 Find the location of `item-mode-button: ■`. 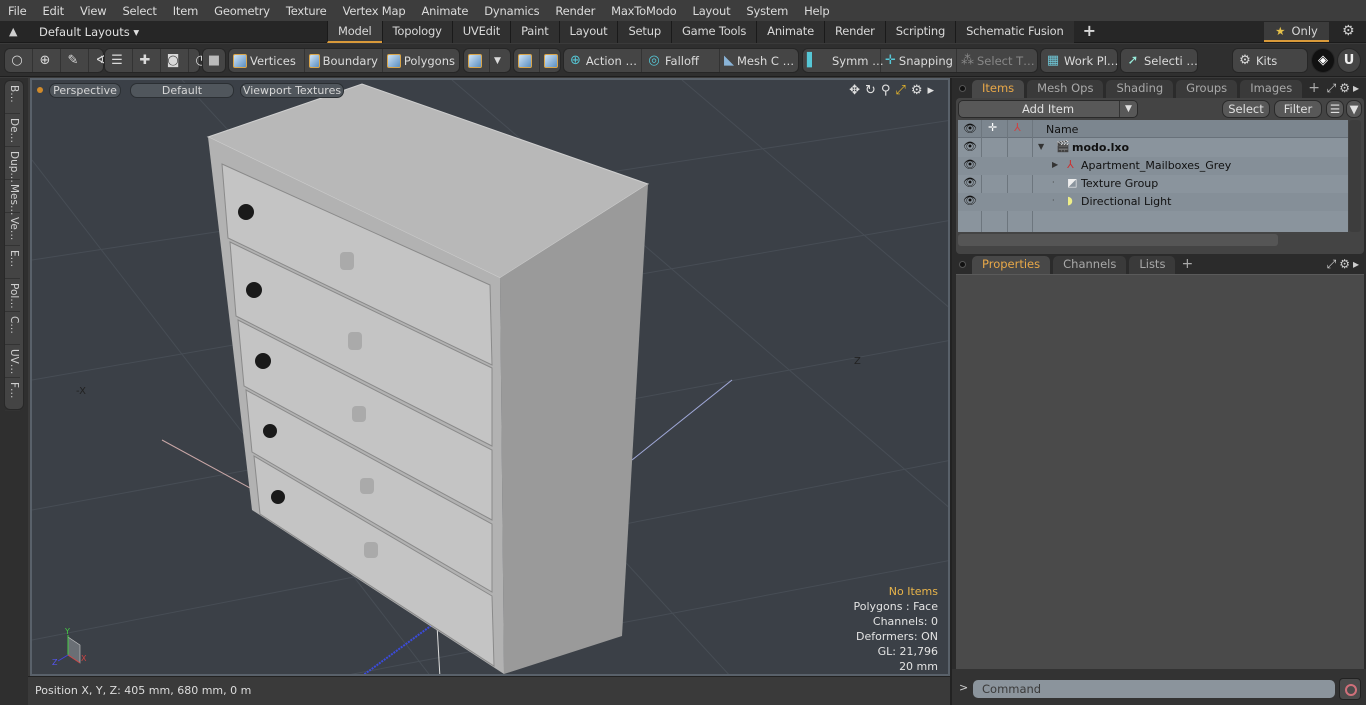

item-mode-button: ■ is located at coordinates (214, 60).